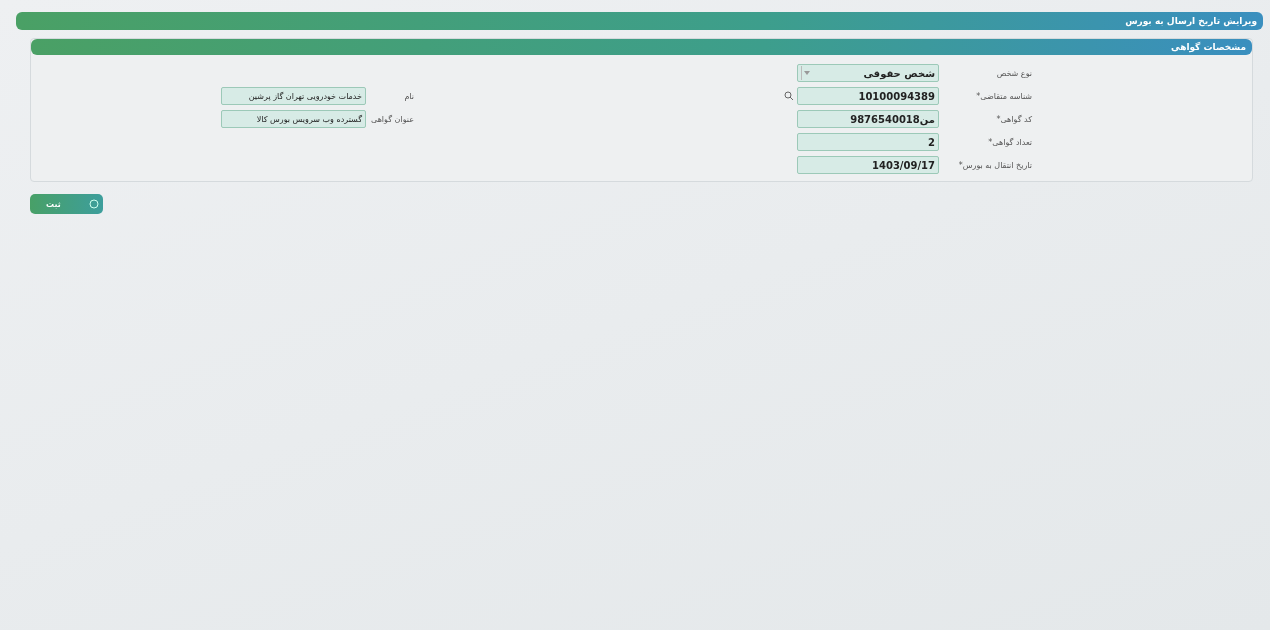 The height and width of the screenshot is (630, 1270). Describe the element at coordinates (1003, 96) in the screenshot. I see `field-label: شناسه متقاضی*` at that location.